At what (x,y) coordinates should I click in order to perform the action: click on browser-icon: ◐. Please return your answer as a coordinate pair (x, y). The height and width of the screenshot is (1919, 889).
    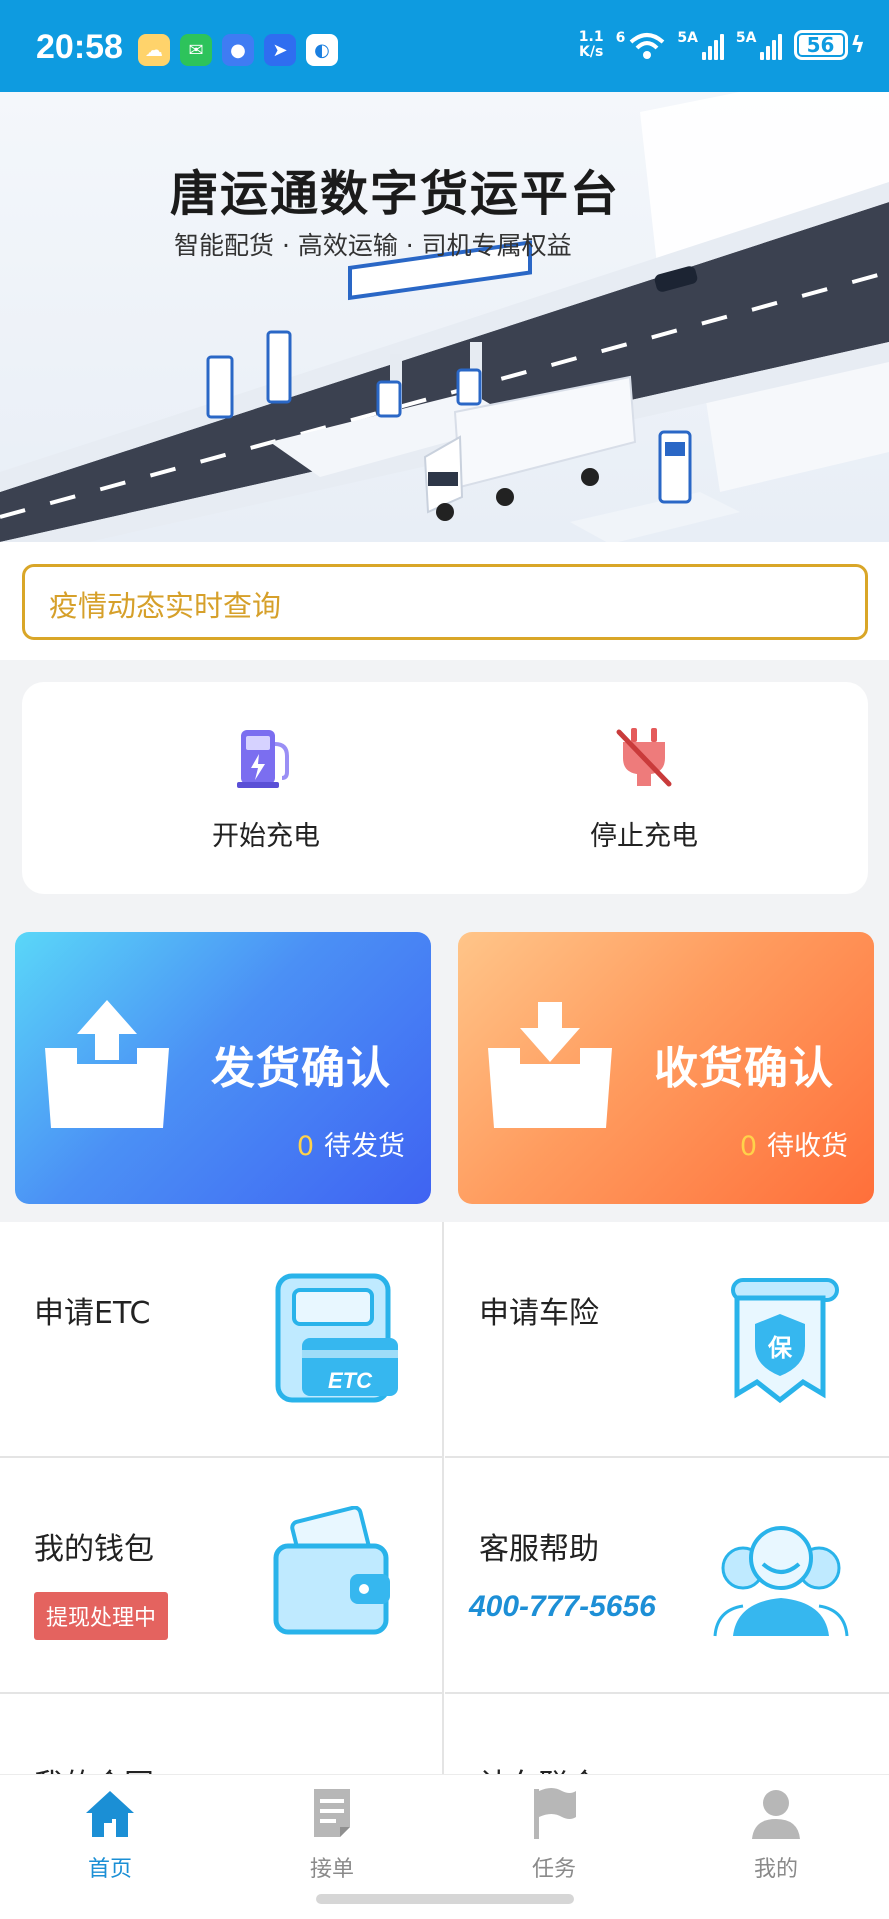
    Looking at the image, I should click on (322, 50).